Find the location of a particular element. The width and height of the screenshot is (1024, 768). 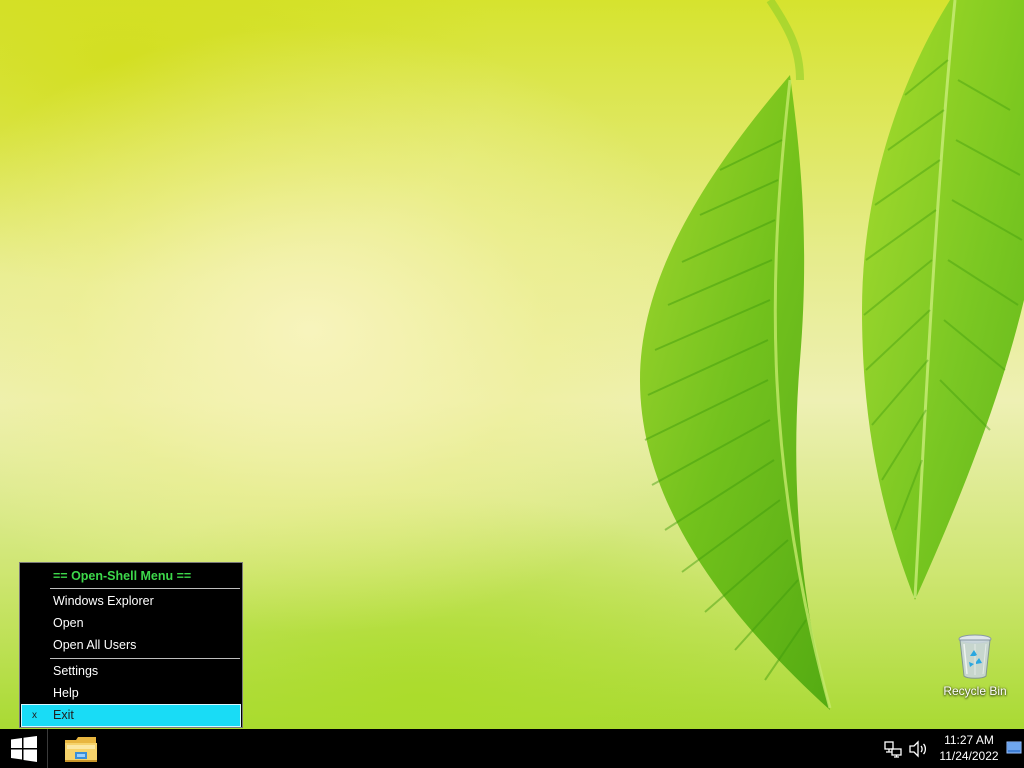

menu-item-exit: x Exit is located at coordinates (131, 715).